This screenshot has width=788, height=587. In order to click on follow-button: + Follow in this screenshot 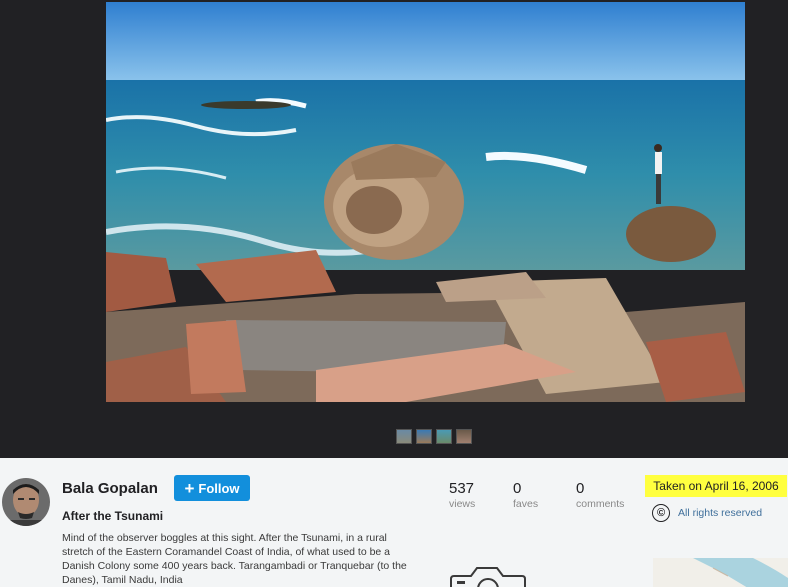, I will do `click(212, 488)`.